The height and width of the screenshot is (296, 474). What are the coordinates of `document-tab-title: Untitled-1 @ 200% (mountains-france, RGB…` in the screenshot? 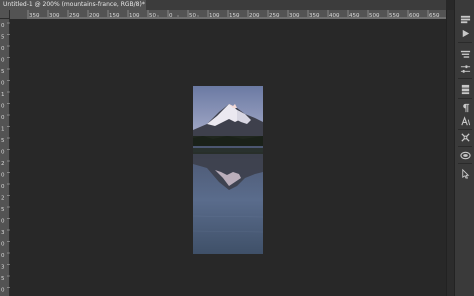 It's located at (72, 4).